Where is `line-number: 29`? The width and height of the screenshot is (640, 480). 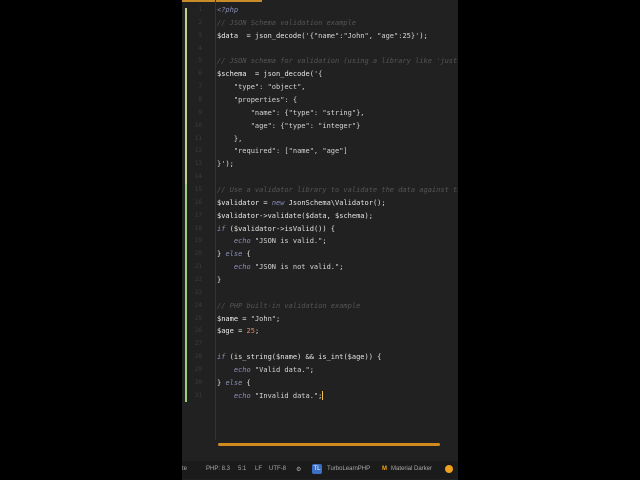
line-number: 29 is located at coordinates (198, 370).